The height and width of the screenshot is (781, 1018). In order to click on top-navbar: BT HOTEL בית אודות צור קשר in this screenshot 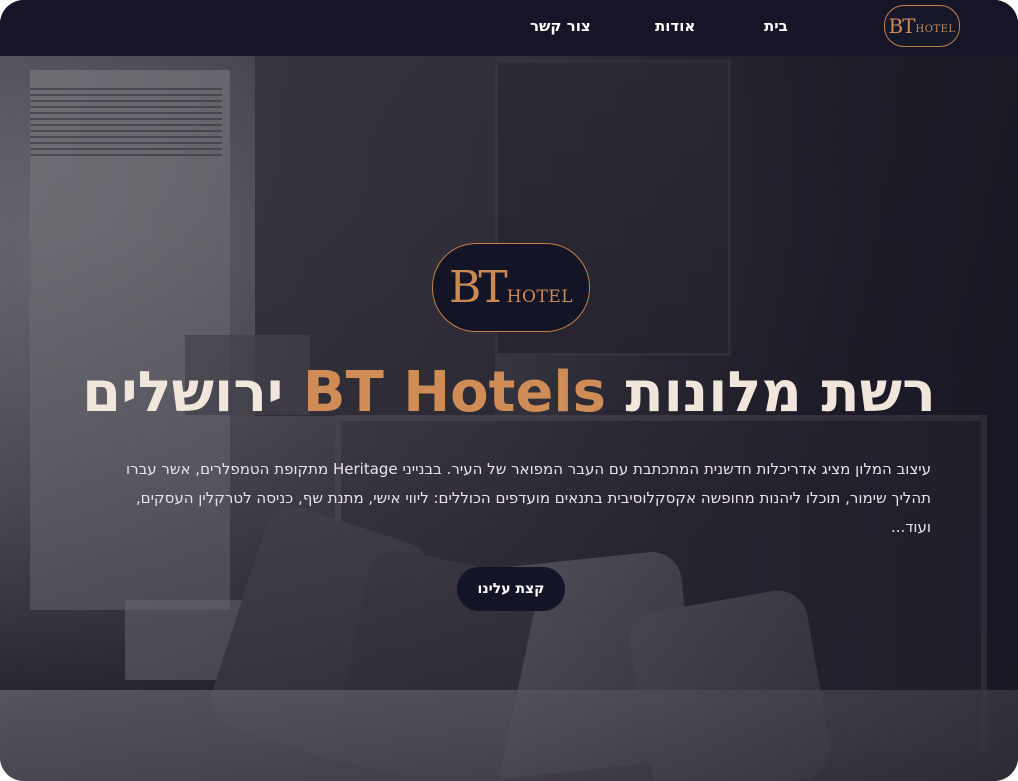, I will do `click(509, 28)`.